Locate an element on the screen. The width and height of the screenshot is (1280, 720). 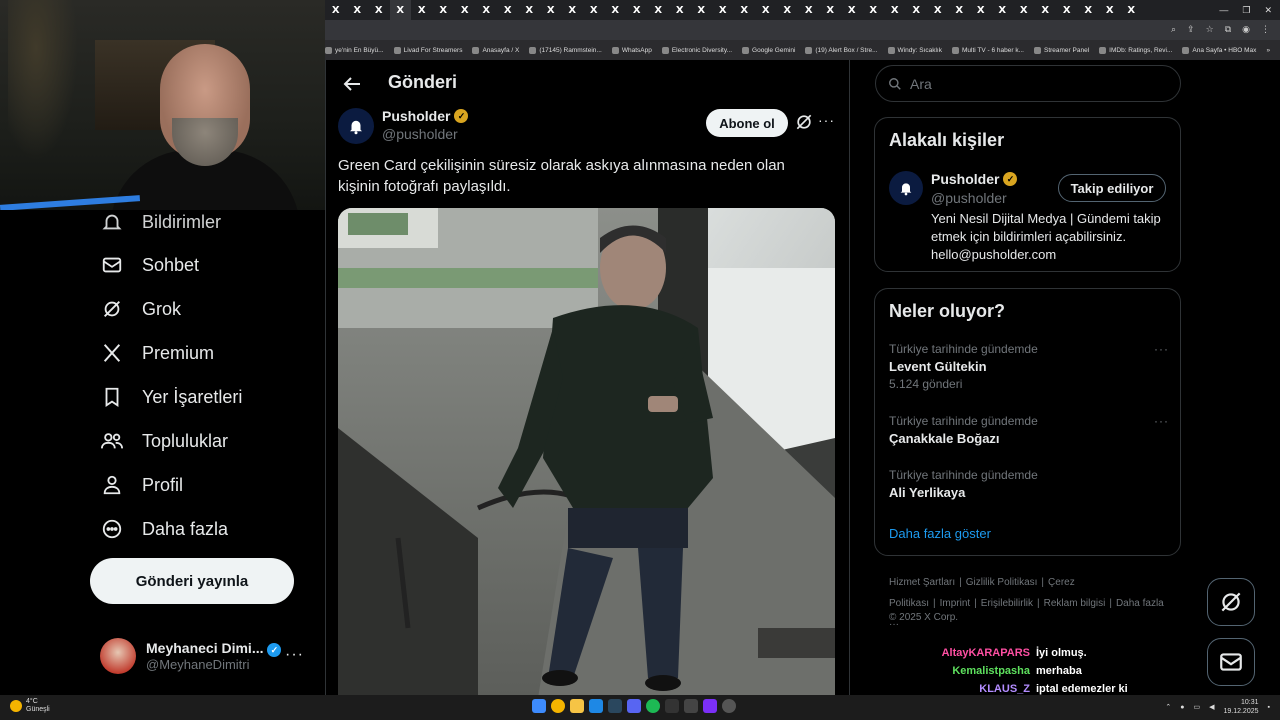
author-name-text: Pusholder is located at coordinates (416, 116).